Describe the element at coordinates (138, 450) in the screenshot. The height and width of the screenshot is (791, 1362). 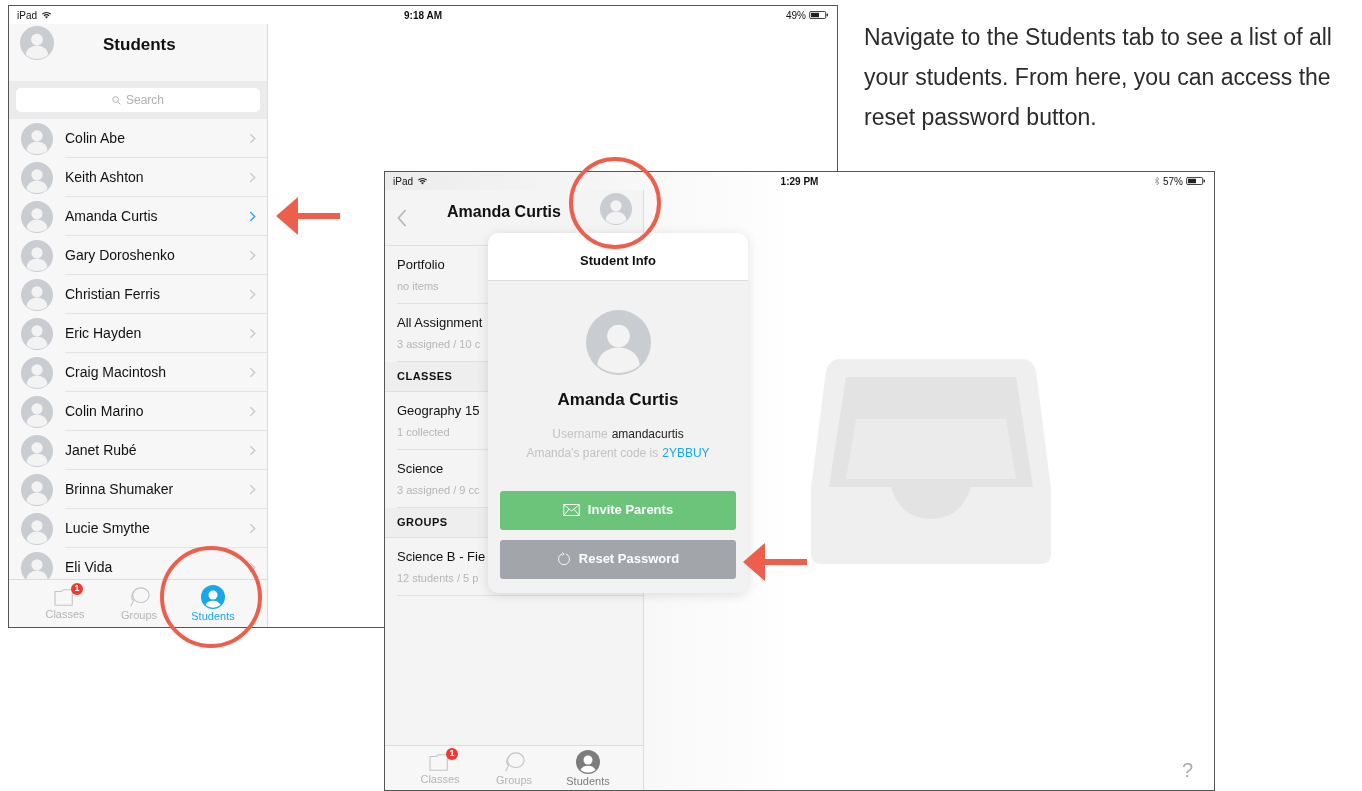
I see `student-row: Janet Rubé` at that location.